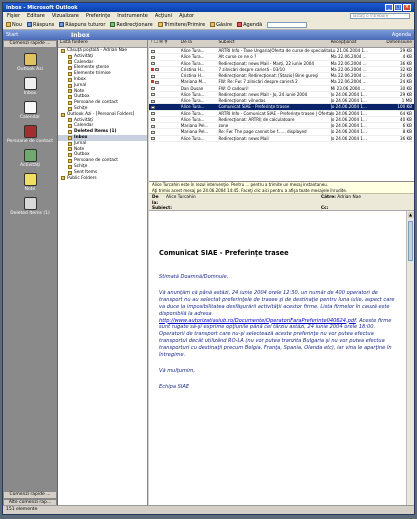 The height and width of the screenshot is (519, 417). What do you see at coordinates (98, 16) in the screenshot?
I see `menu-favorites: Preferinţe` at bounding box center [98, 16].